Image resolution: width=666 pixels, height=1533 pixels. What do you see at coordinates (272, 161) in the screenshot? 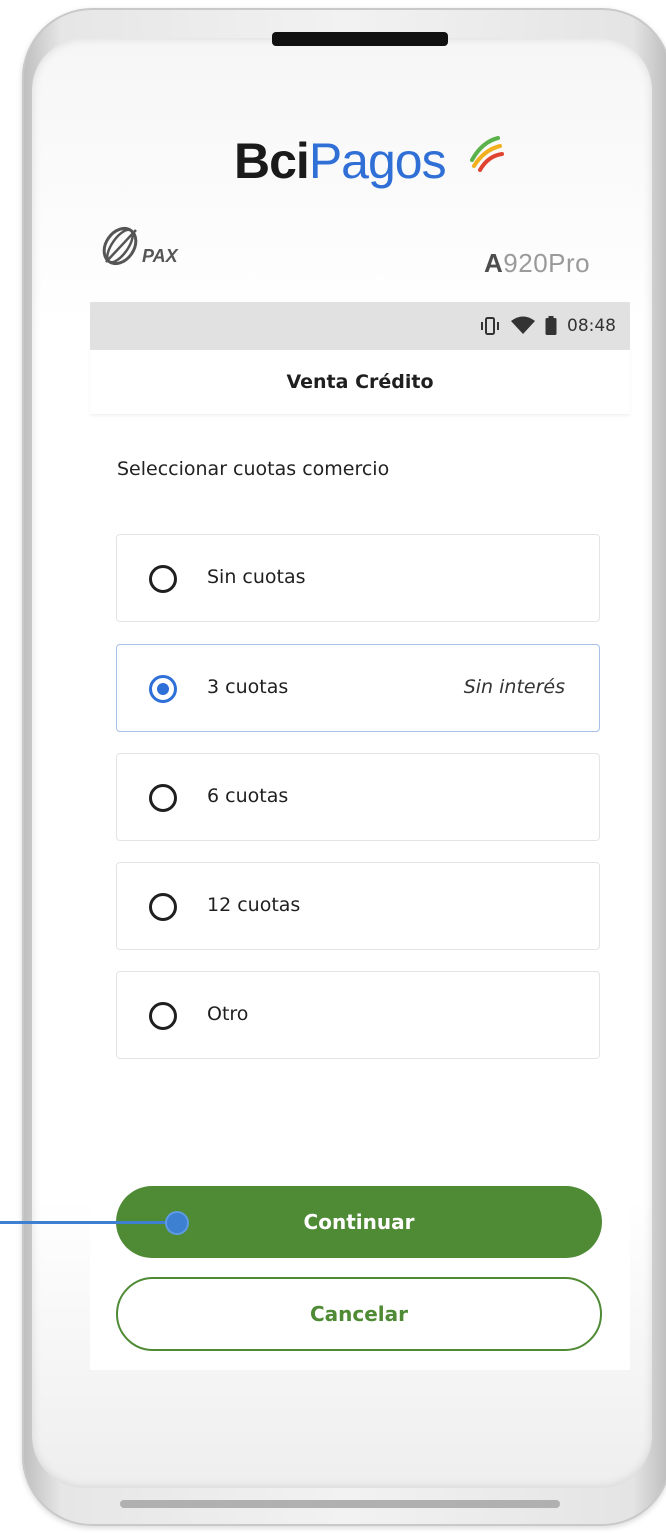
I see `brand-logo-part1: Bci` at bounding box center [272, 161].